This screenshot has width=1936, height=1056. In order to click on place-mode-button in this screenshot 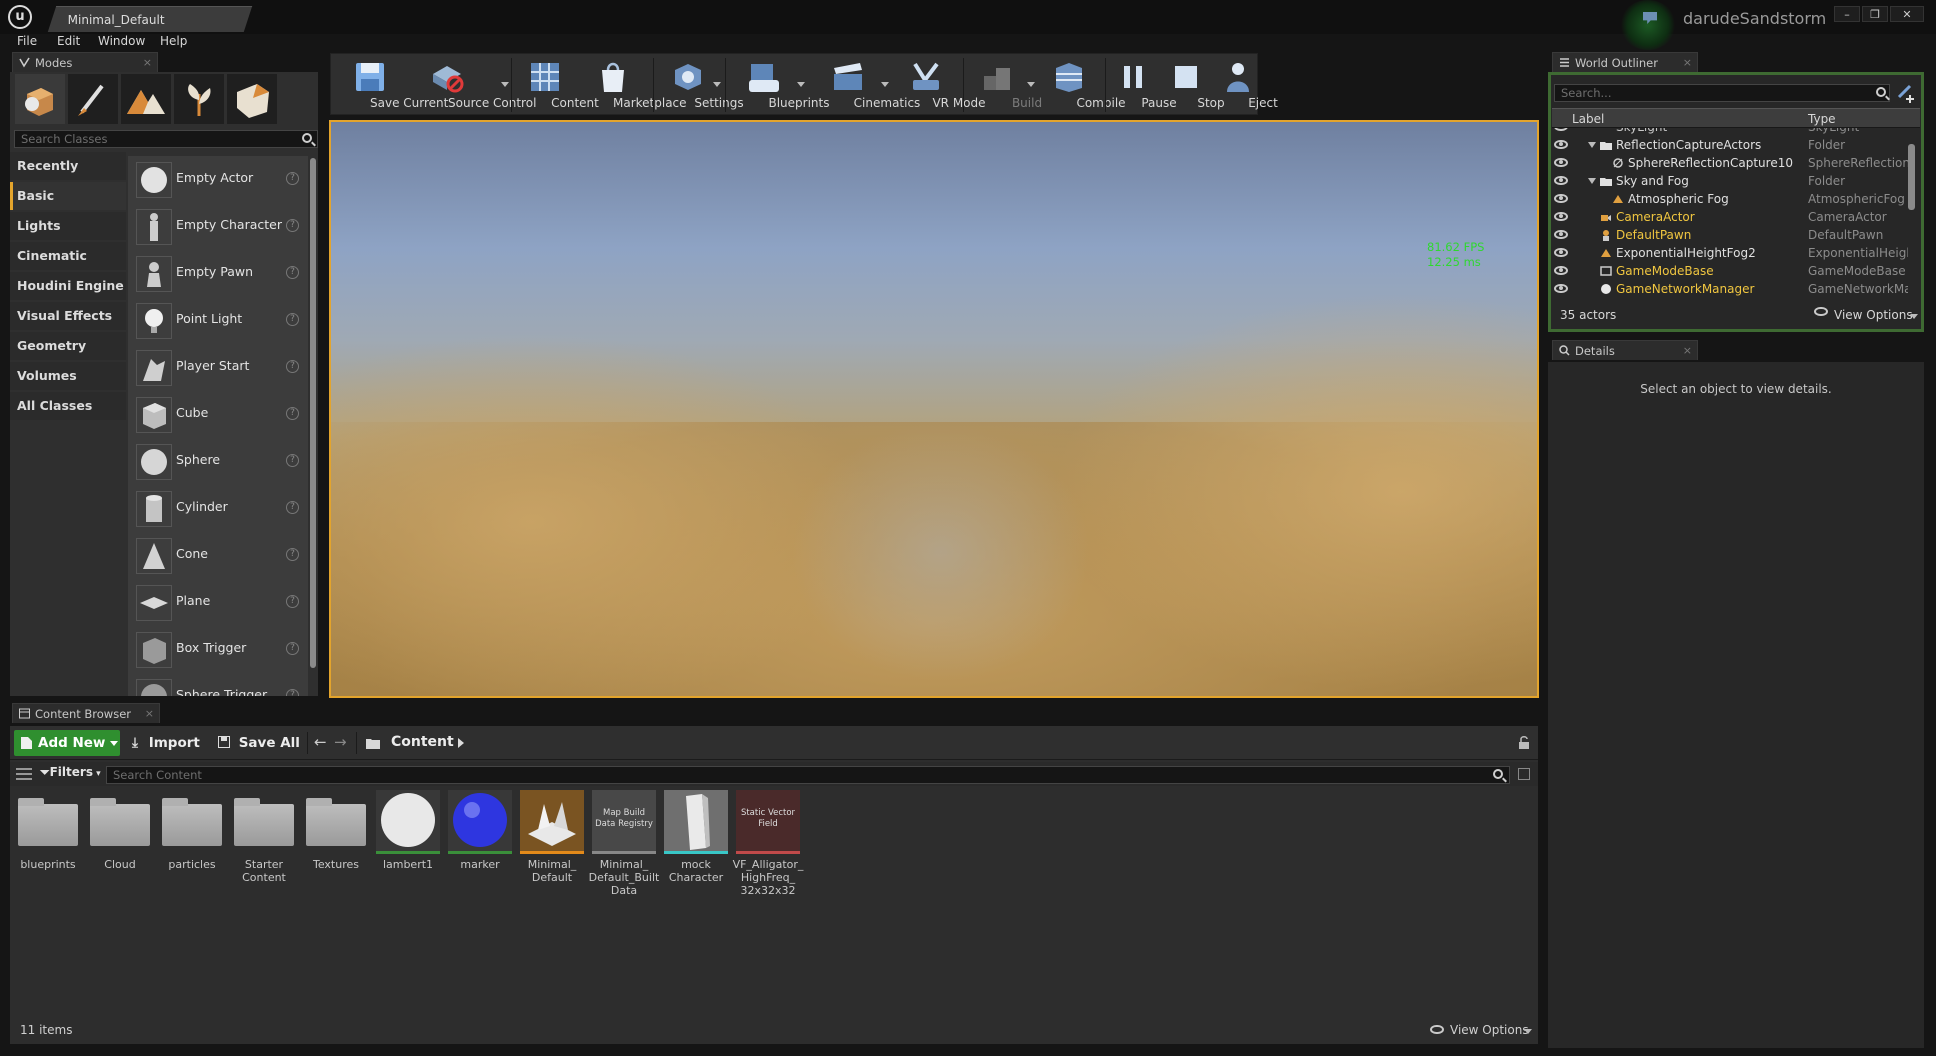, I will do `click(40, 99)`.